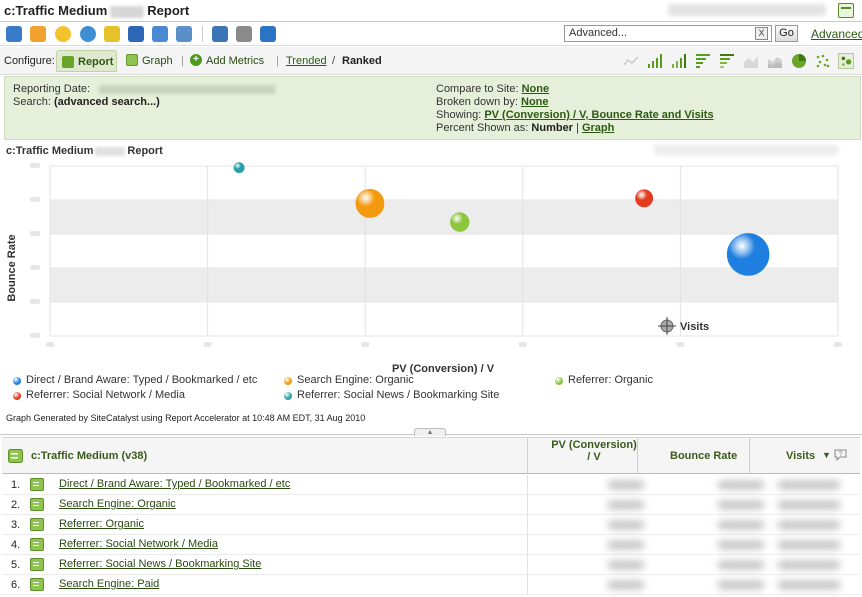  What do you see at coordinates (160, 564) in the screenshot?
I see `row-link: Referrer: Social News / Bookmarking Site` at bounding box center [160, 564].